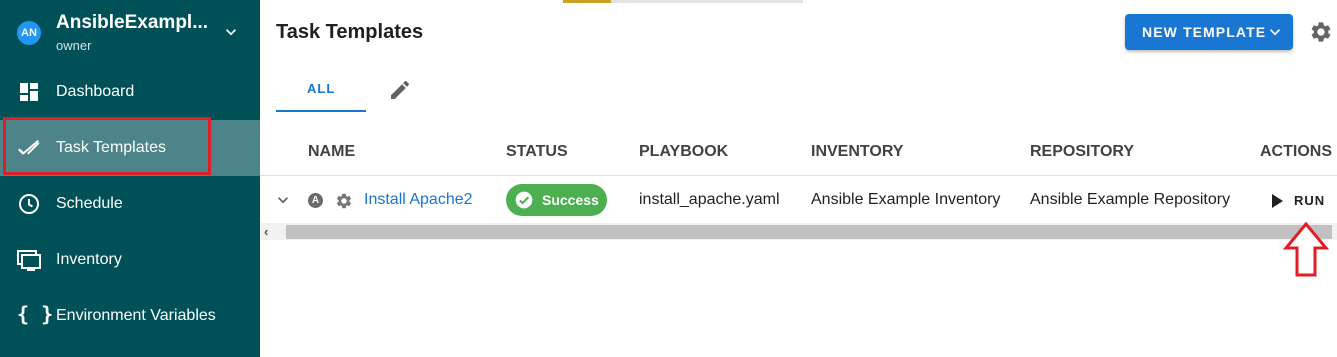  What do you see at coordinates (331, 152) in the screenshot?
I see `column-header-name: NAME` at bounding box center [331, 152].